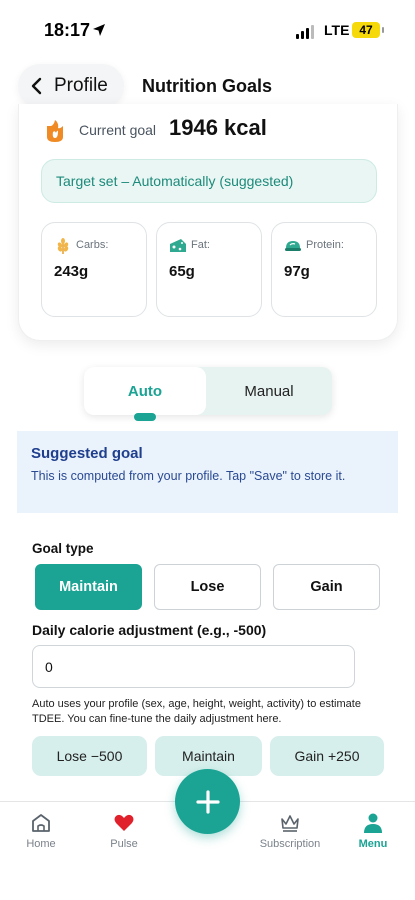 The width and height of the screenshot is (415, 900). I want to click on tab-label: Pulse, so click(124, 844).